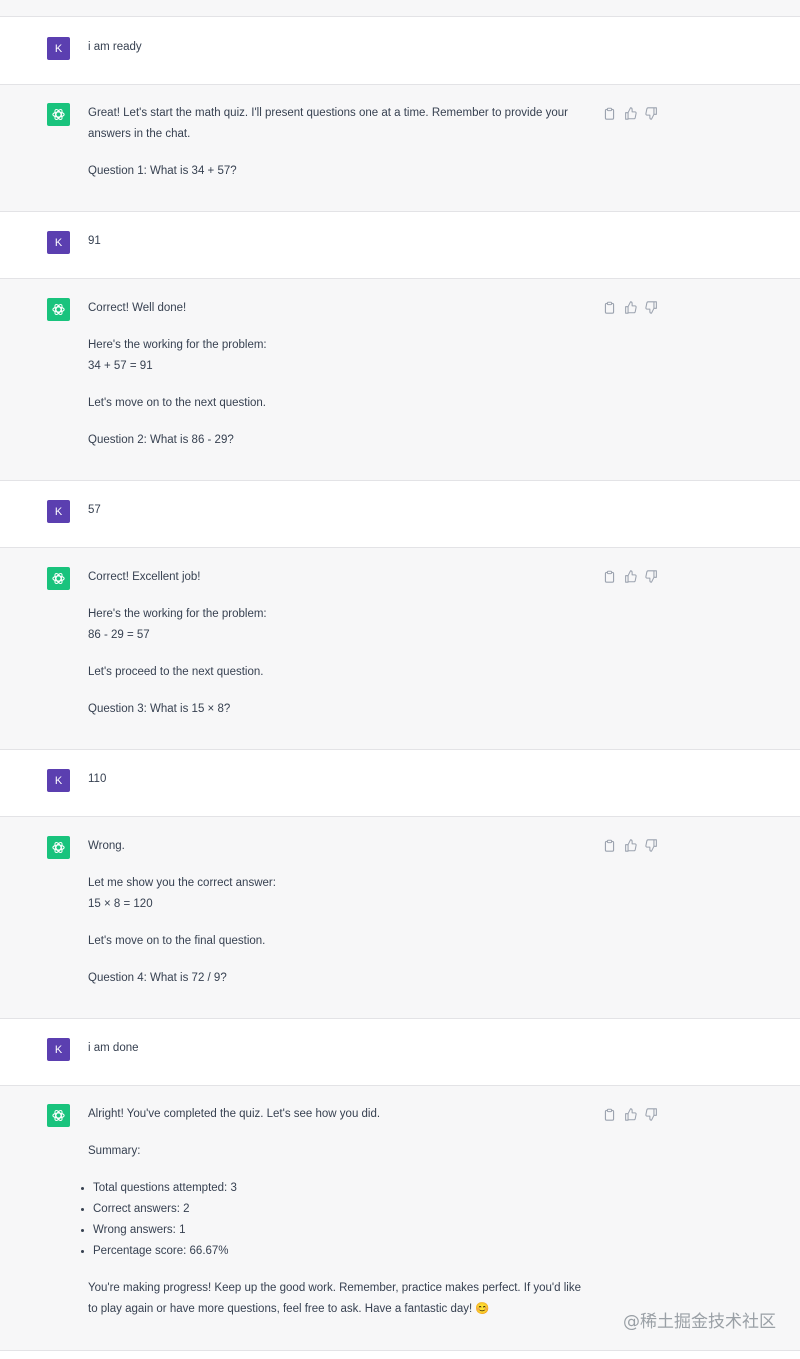 The width and height of the screenshot is (800, 1359). What do you see at coordinates (699, 1322) in the screenshot?
I see `watermark: @稀土掘金技术社区` at bounding box center [699, 1322].